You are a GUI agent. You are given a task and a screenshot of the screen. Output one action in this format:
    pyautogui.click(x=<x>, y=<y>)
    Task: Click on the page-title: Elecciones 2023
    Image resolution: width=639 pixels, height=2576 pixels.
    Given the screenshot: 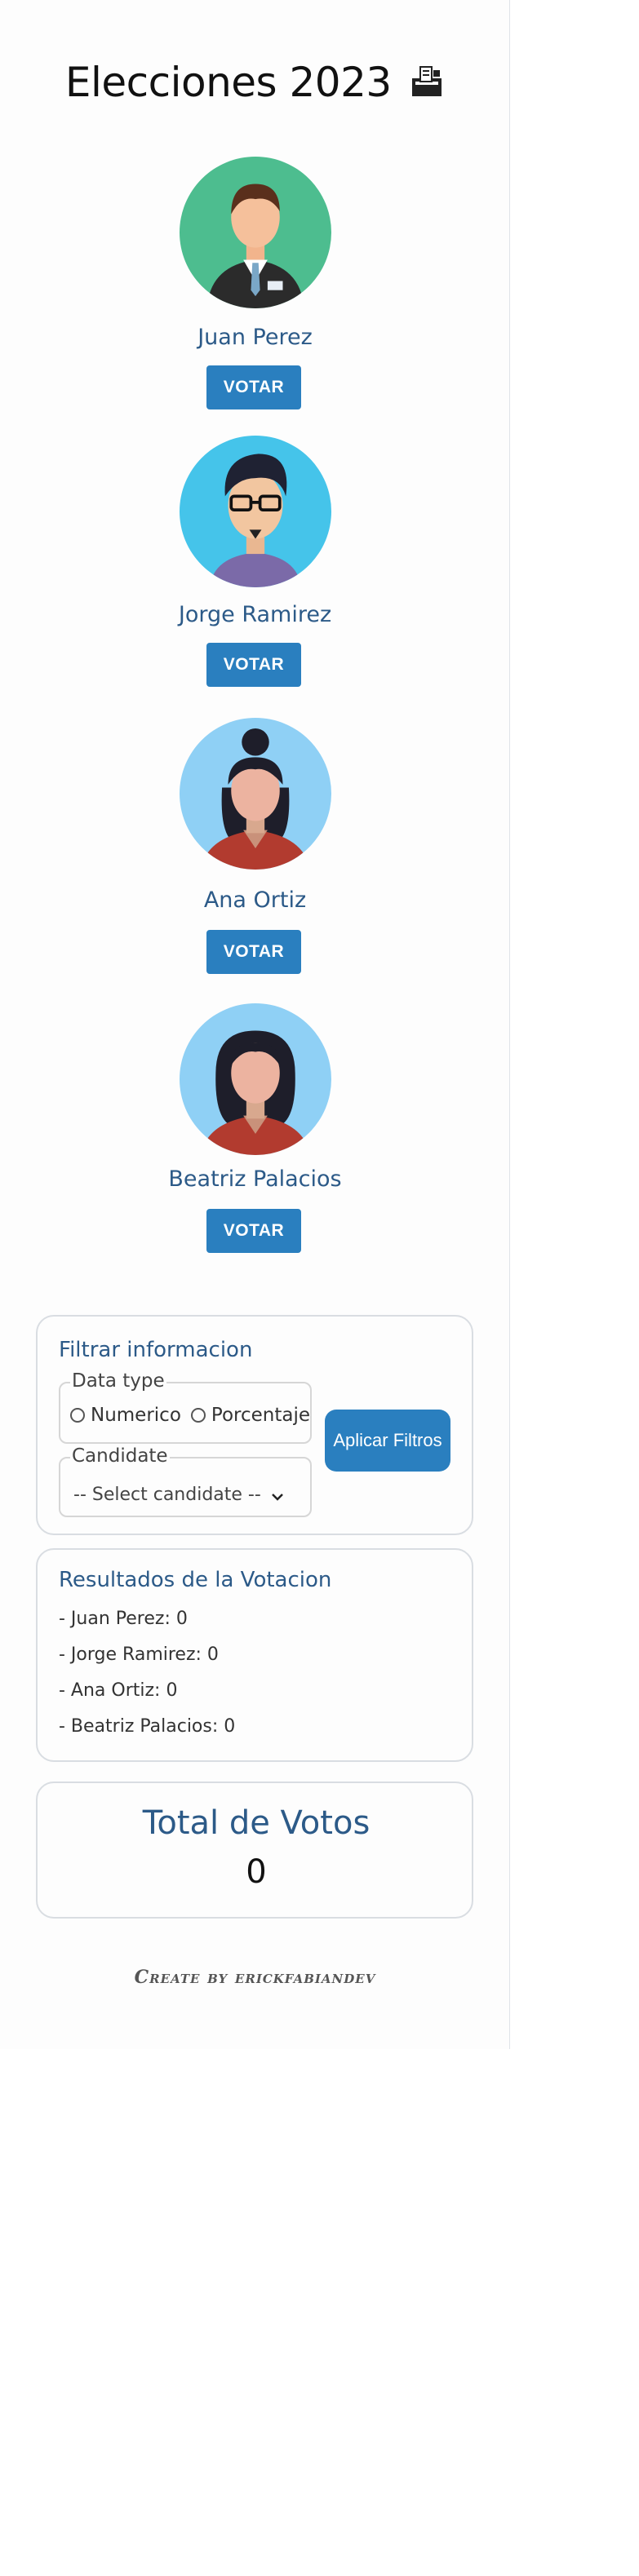 What is the action you would take?
    pyautogui.click(x=255, y=84)
    